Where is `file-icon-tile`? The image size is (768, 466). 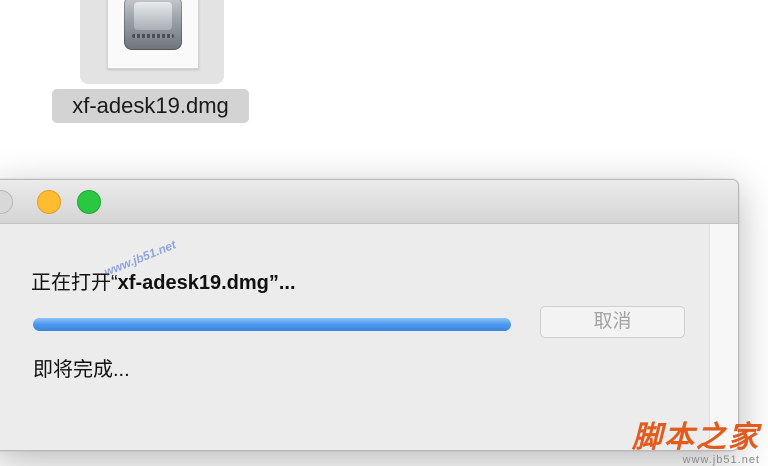
file-icon-tile is located at coordinates (152, 42).